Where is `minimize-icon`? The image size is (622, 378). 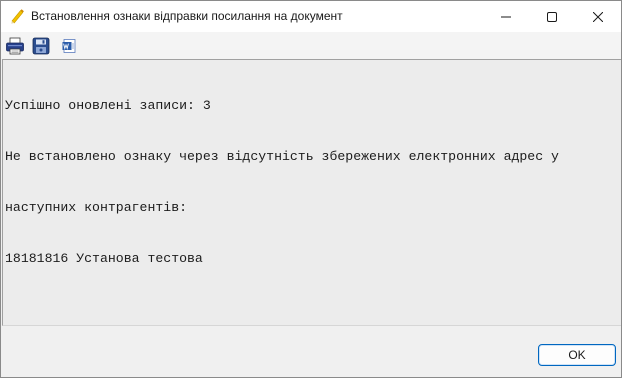 minimize-icon is located at coordinates (506, 16).